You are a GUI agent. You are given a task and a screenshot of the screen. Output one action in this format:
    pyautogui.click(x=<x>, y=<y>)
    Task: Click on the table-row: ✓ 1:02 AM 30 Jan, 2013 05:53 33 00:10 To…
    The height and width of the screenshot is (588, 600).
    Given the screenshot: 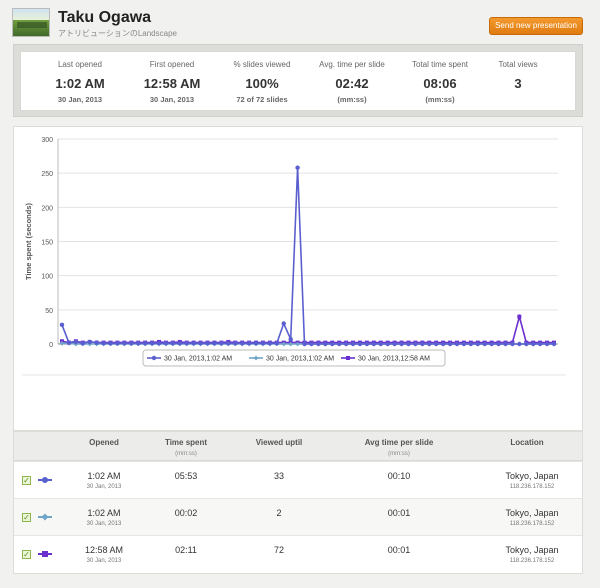 What is the action you would take?
    pyautogui.click(x=298, y=479)
    